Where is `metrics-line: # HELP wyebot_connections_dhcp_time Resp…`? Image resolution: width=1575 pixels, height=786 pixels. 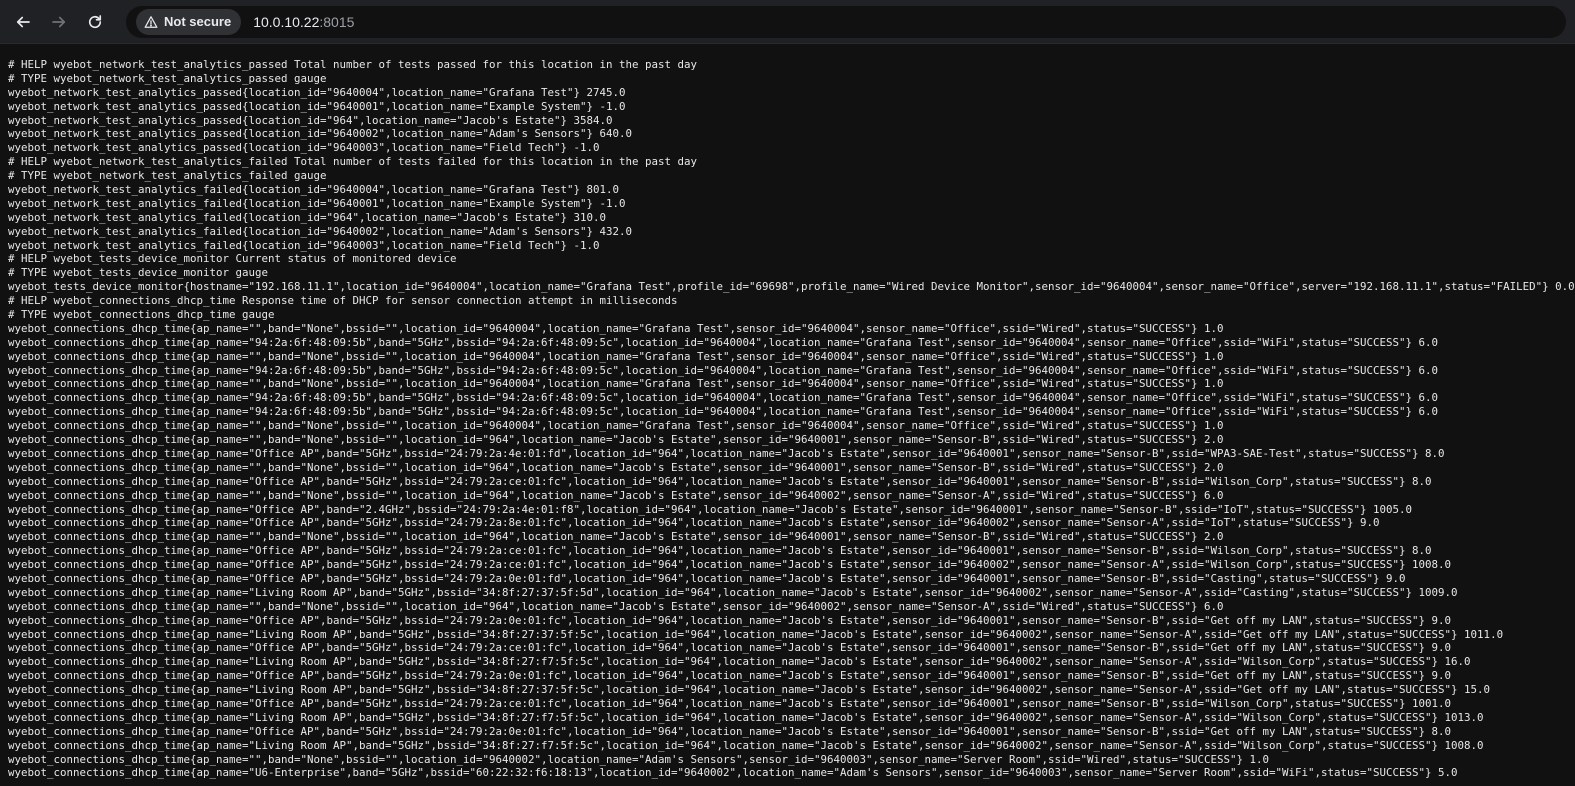
metrics-line: # HELP wyebot_connections_dhcp_time Resp… is located at coordinates (343, 301).